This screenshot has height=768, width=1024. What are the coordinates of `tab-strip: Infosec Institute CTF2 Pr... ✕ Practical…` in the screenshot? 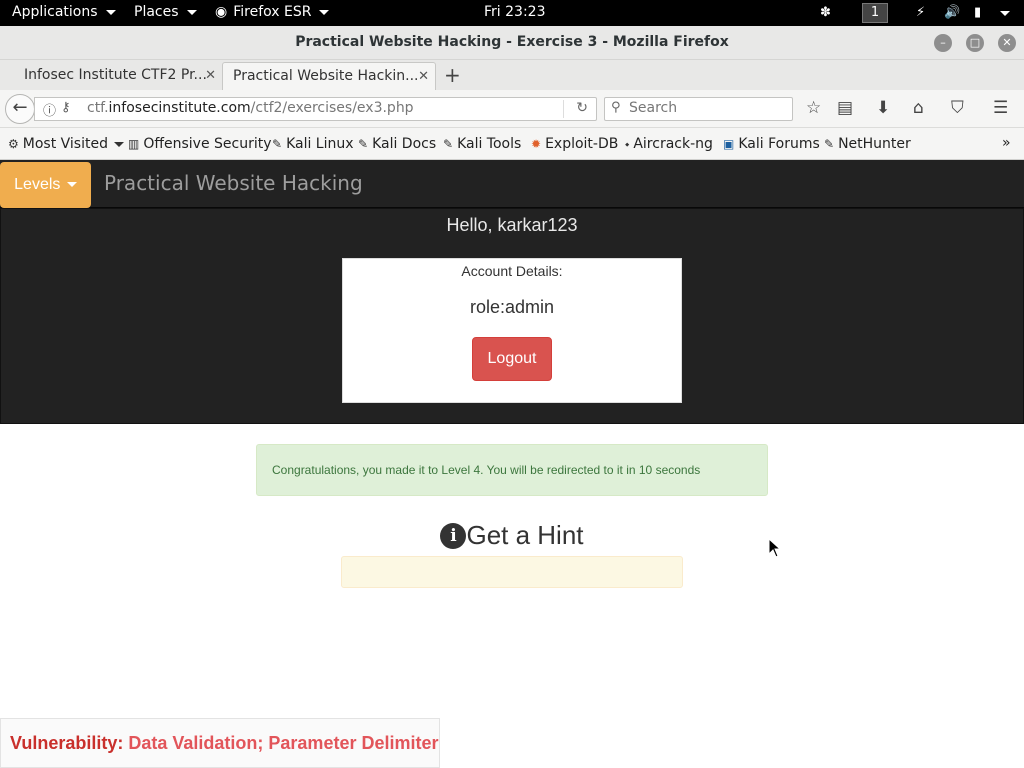 It's located at (512, 75).